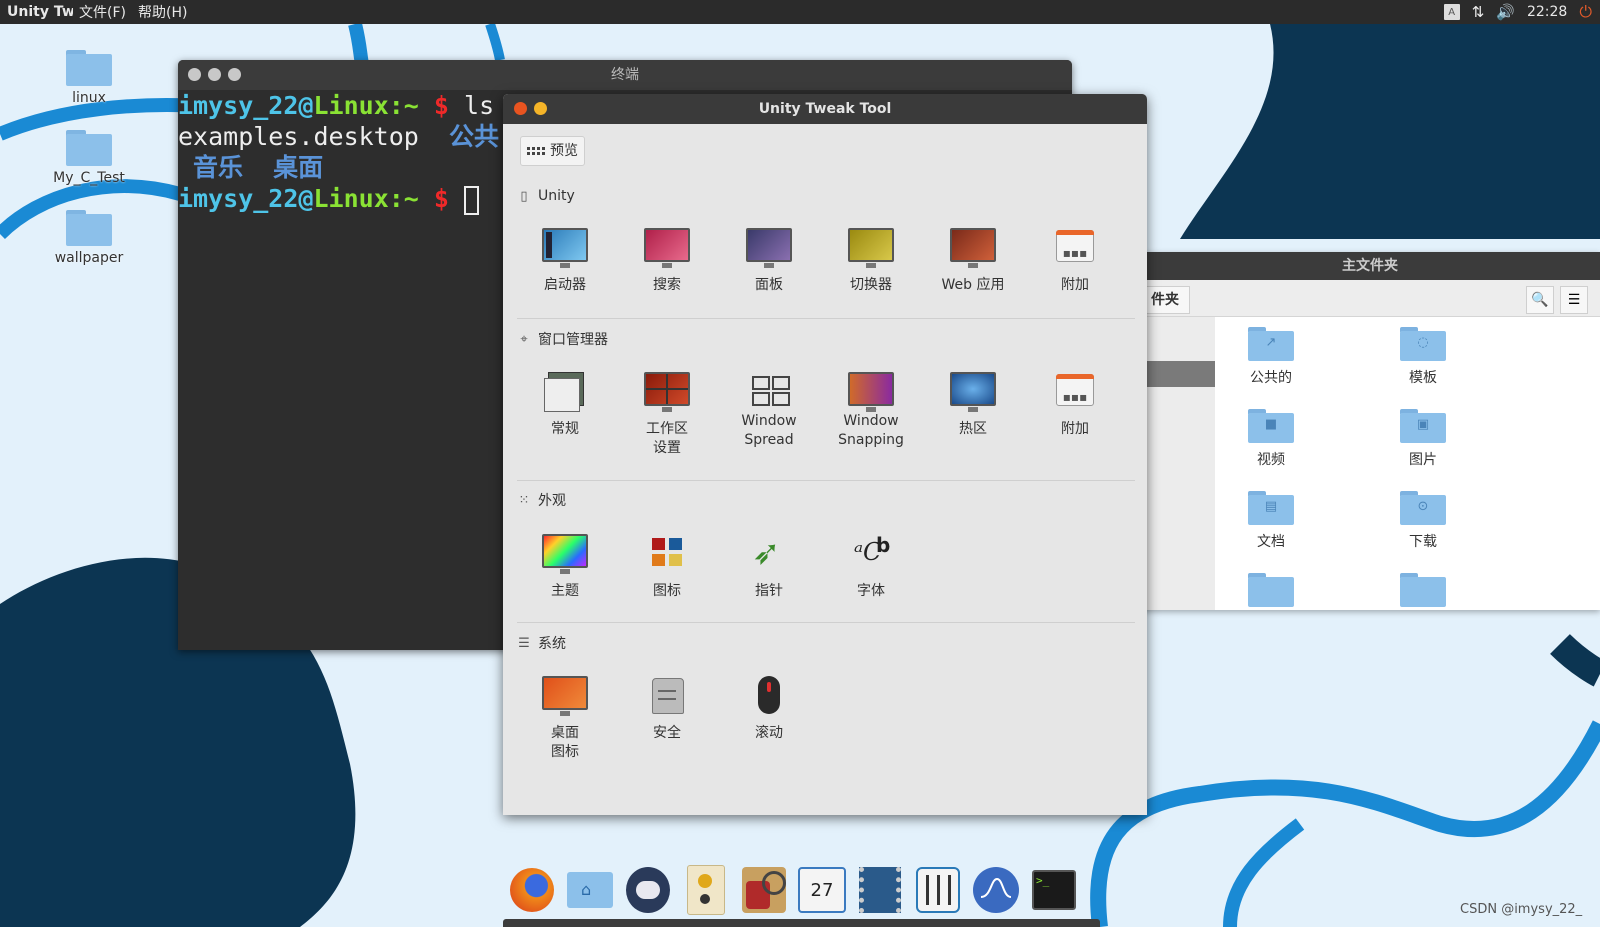 Image resolution: width=1600 pixels, height=927 pixels. I want to click on folder-label: 模板, so click(1423, 378).